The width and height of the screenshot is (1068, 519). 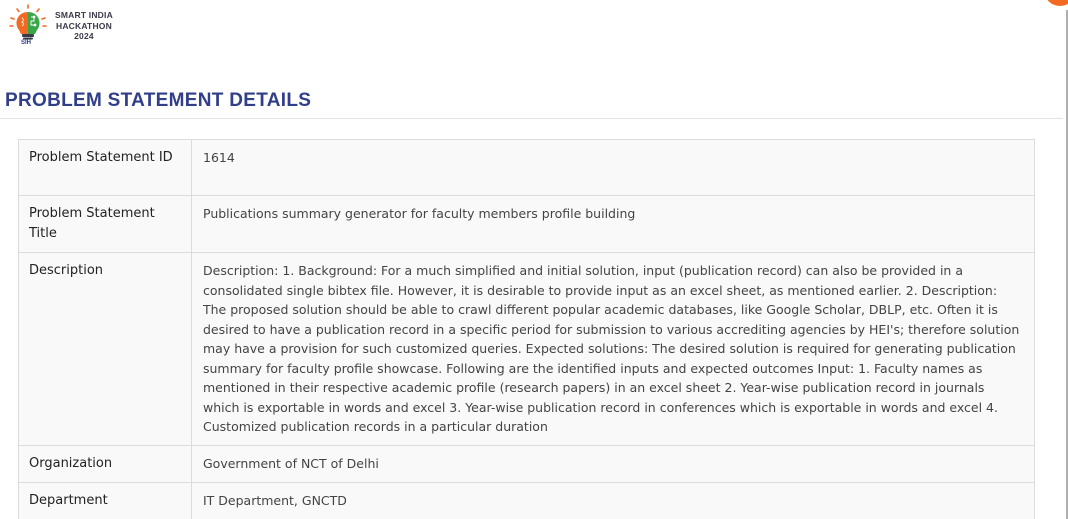 I want to click on divider, so click(x=531, y=118).